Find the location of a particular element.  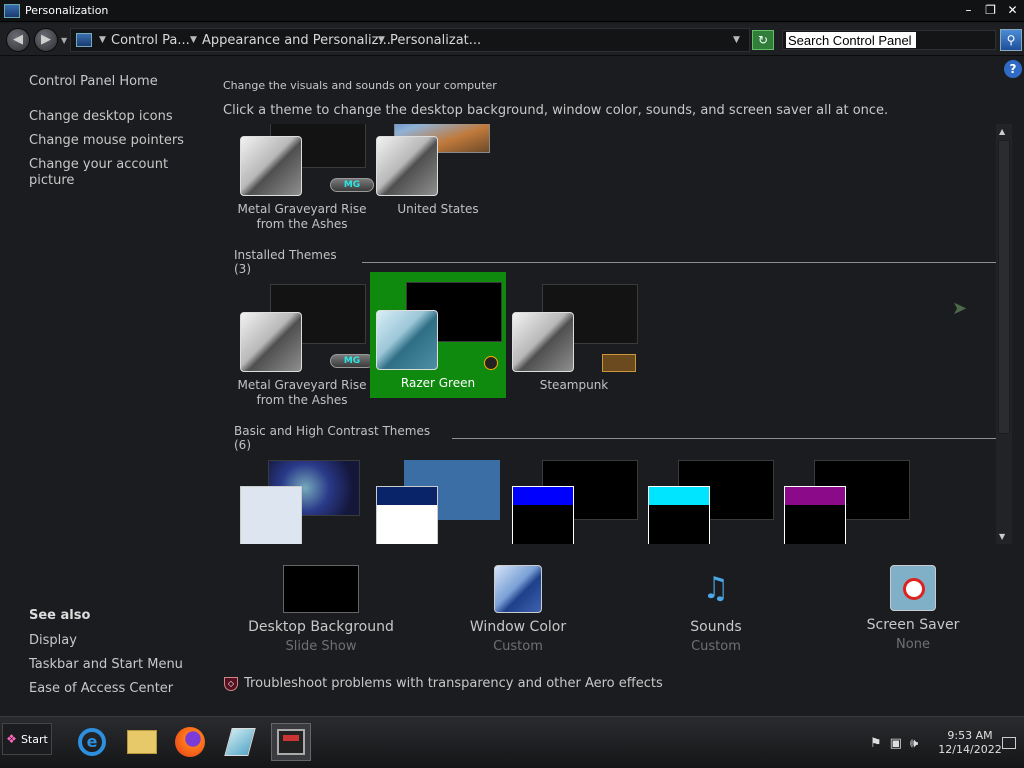

search-box is located at coordinates (889, 40).